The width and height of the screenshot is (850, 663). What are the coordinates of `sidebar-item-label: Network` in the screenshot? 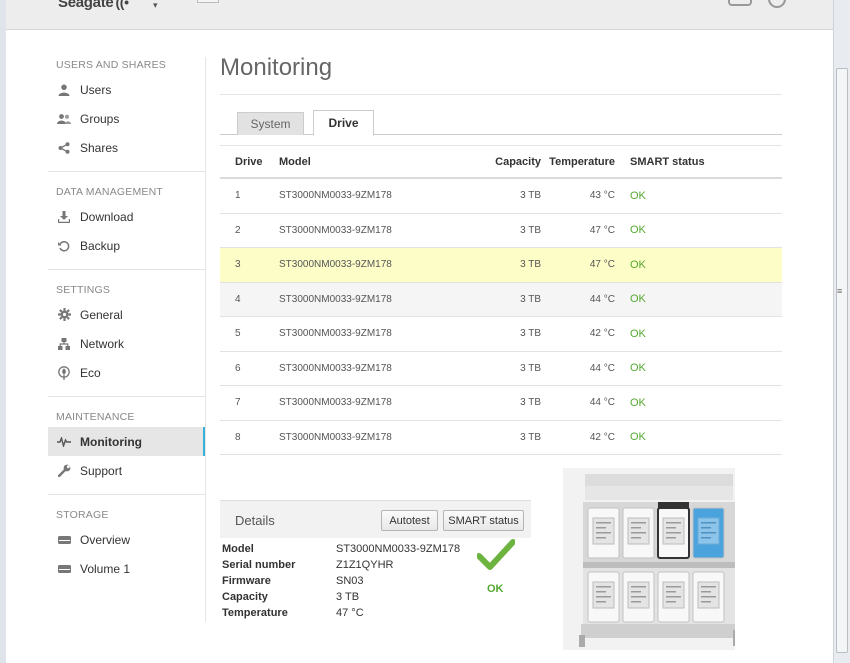 It's located at (102, 343).